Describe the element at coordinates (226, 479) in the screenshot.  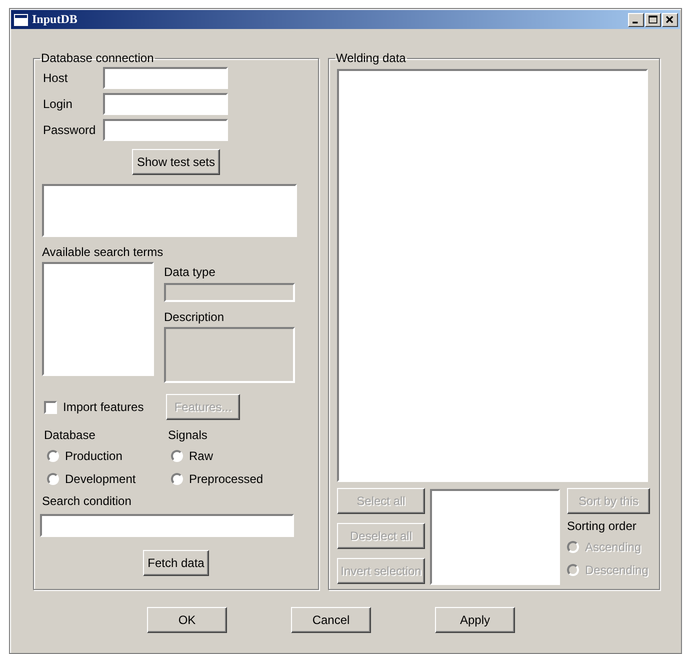
I see `radio-label: Preprocessed` at that location.